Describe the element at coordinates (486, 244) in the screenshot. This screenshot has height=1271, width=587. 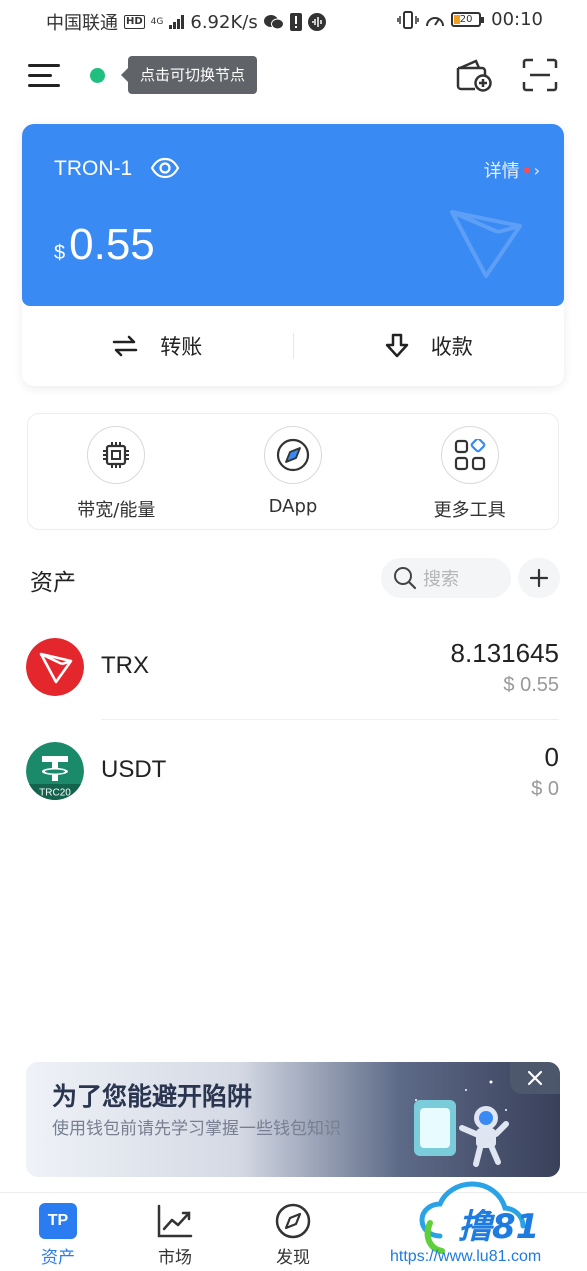
I see `tron-watermark-icon` at that location.